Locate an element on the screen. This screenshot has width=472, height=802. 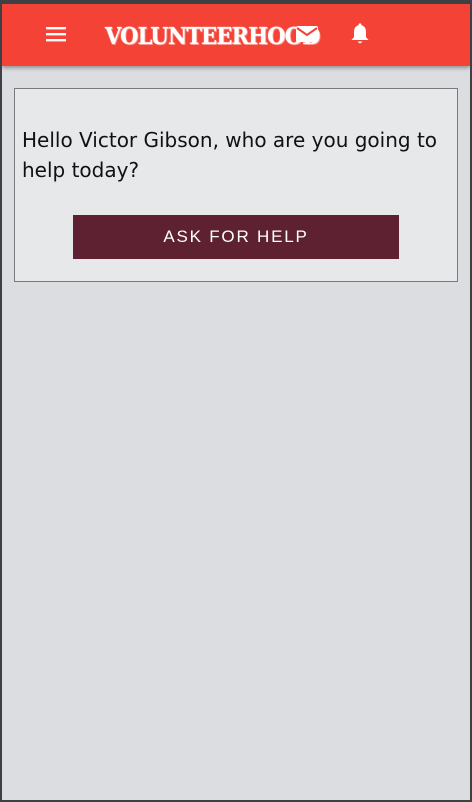
brand-name: VOLUNTEERHOOD is located at coordinates (212, 35).